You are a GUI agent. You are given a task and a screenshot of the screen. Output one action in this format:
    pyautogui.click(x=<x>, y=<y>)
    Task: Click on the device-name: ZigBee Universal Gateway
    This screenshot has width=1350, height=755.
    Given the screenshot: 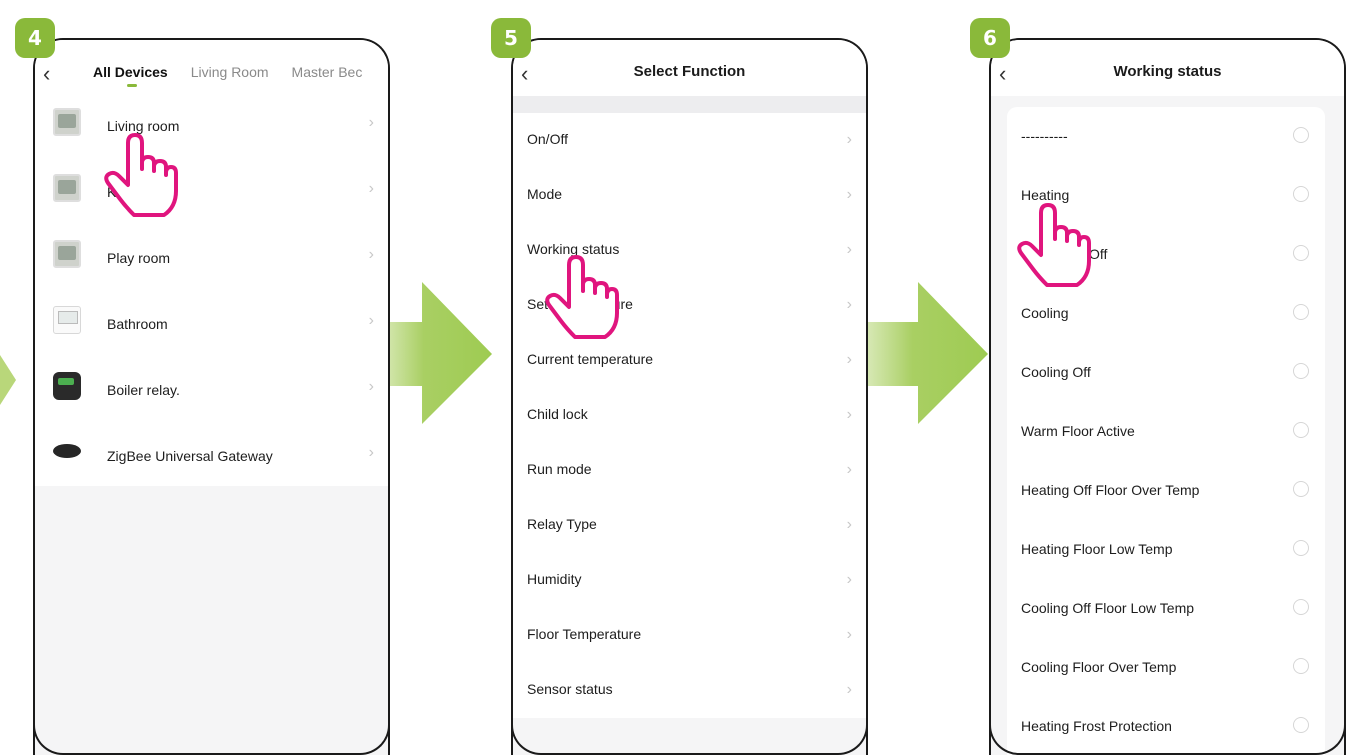 What is the action you would take?
    pyautogui.click(x=190, y=456)
    